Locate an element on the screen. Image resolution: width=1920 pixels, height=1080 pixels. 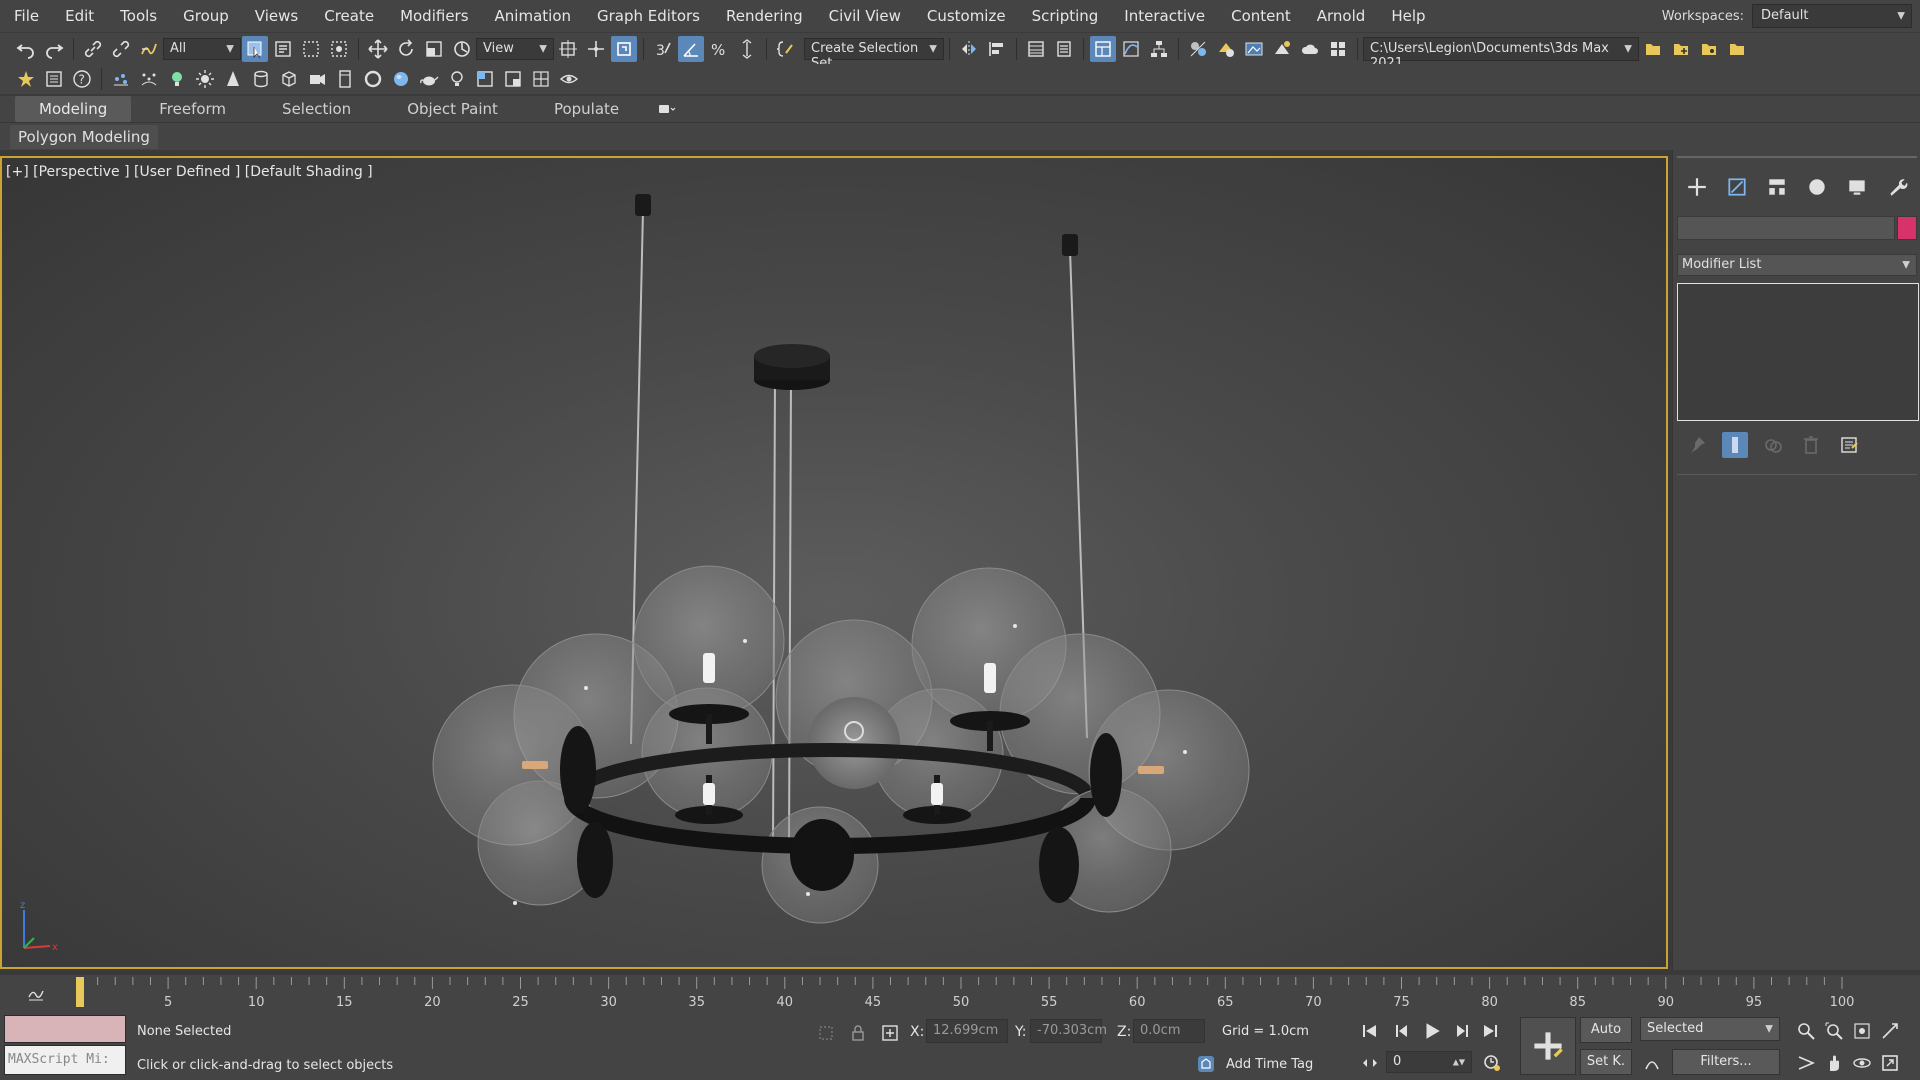
object-color-swatch is located at coordinates (1907, 228).